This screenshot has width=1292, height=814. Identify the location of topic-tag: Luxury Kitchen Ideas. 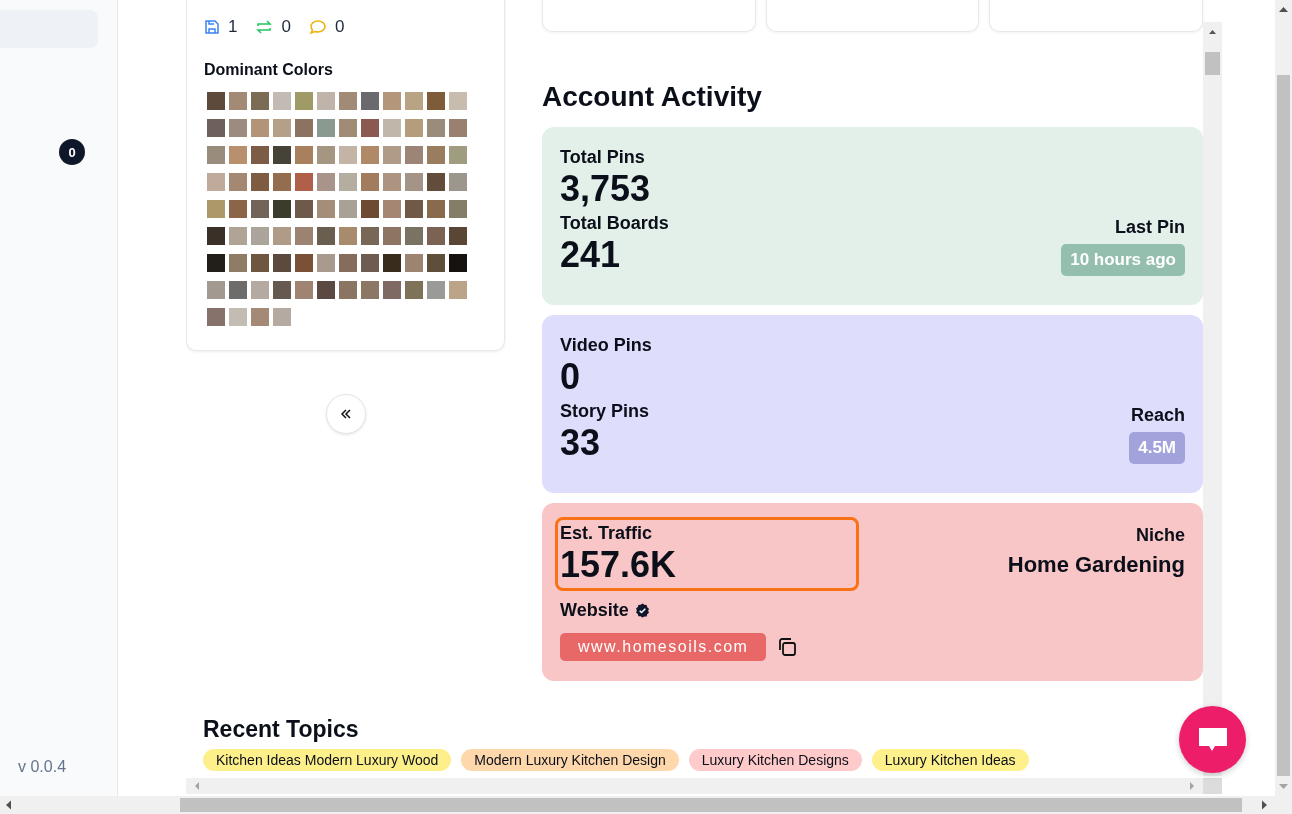
(950, 760).